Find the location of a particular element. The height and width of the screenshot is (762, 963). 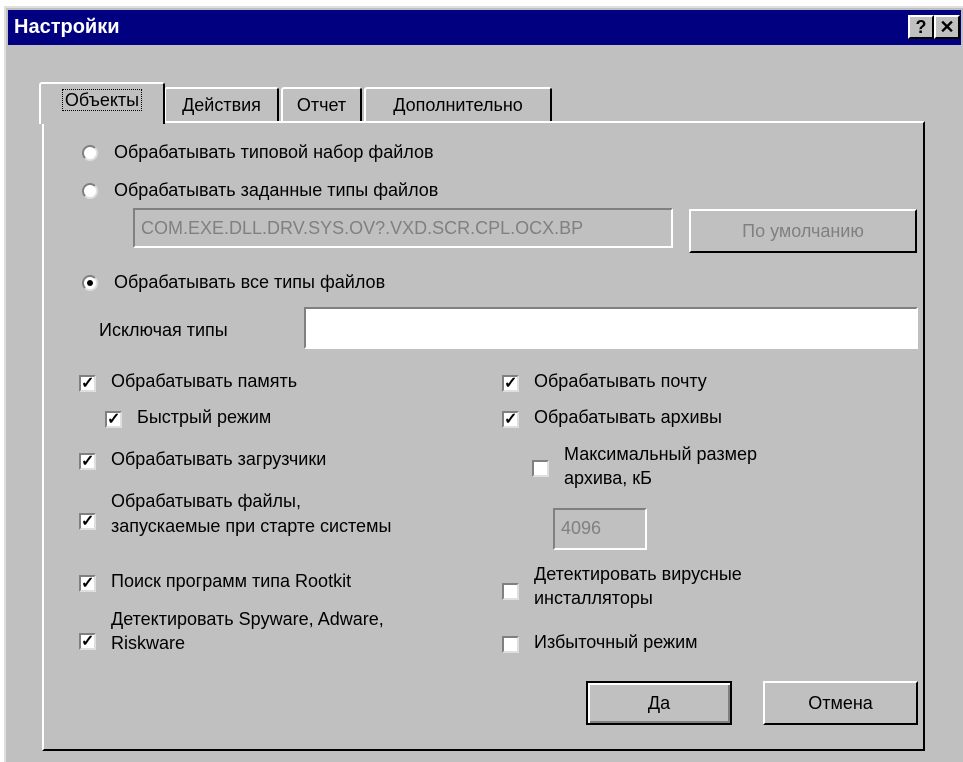

tab-actions: Действия is located at coordinates (221, 105).